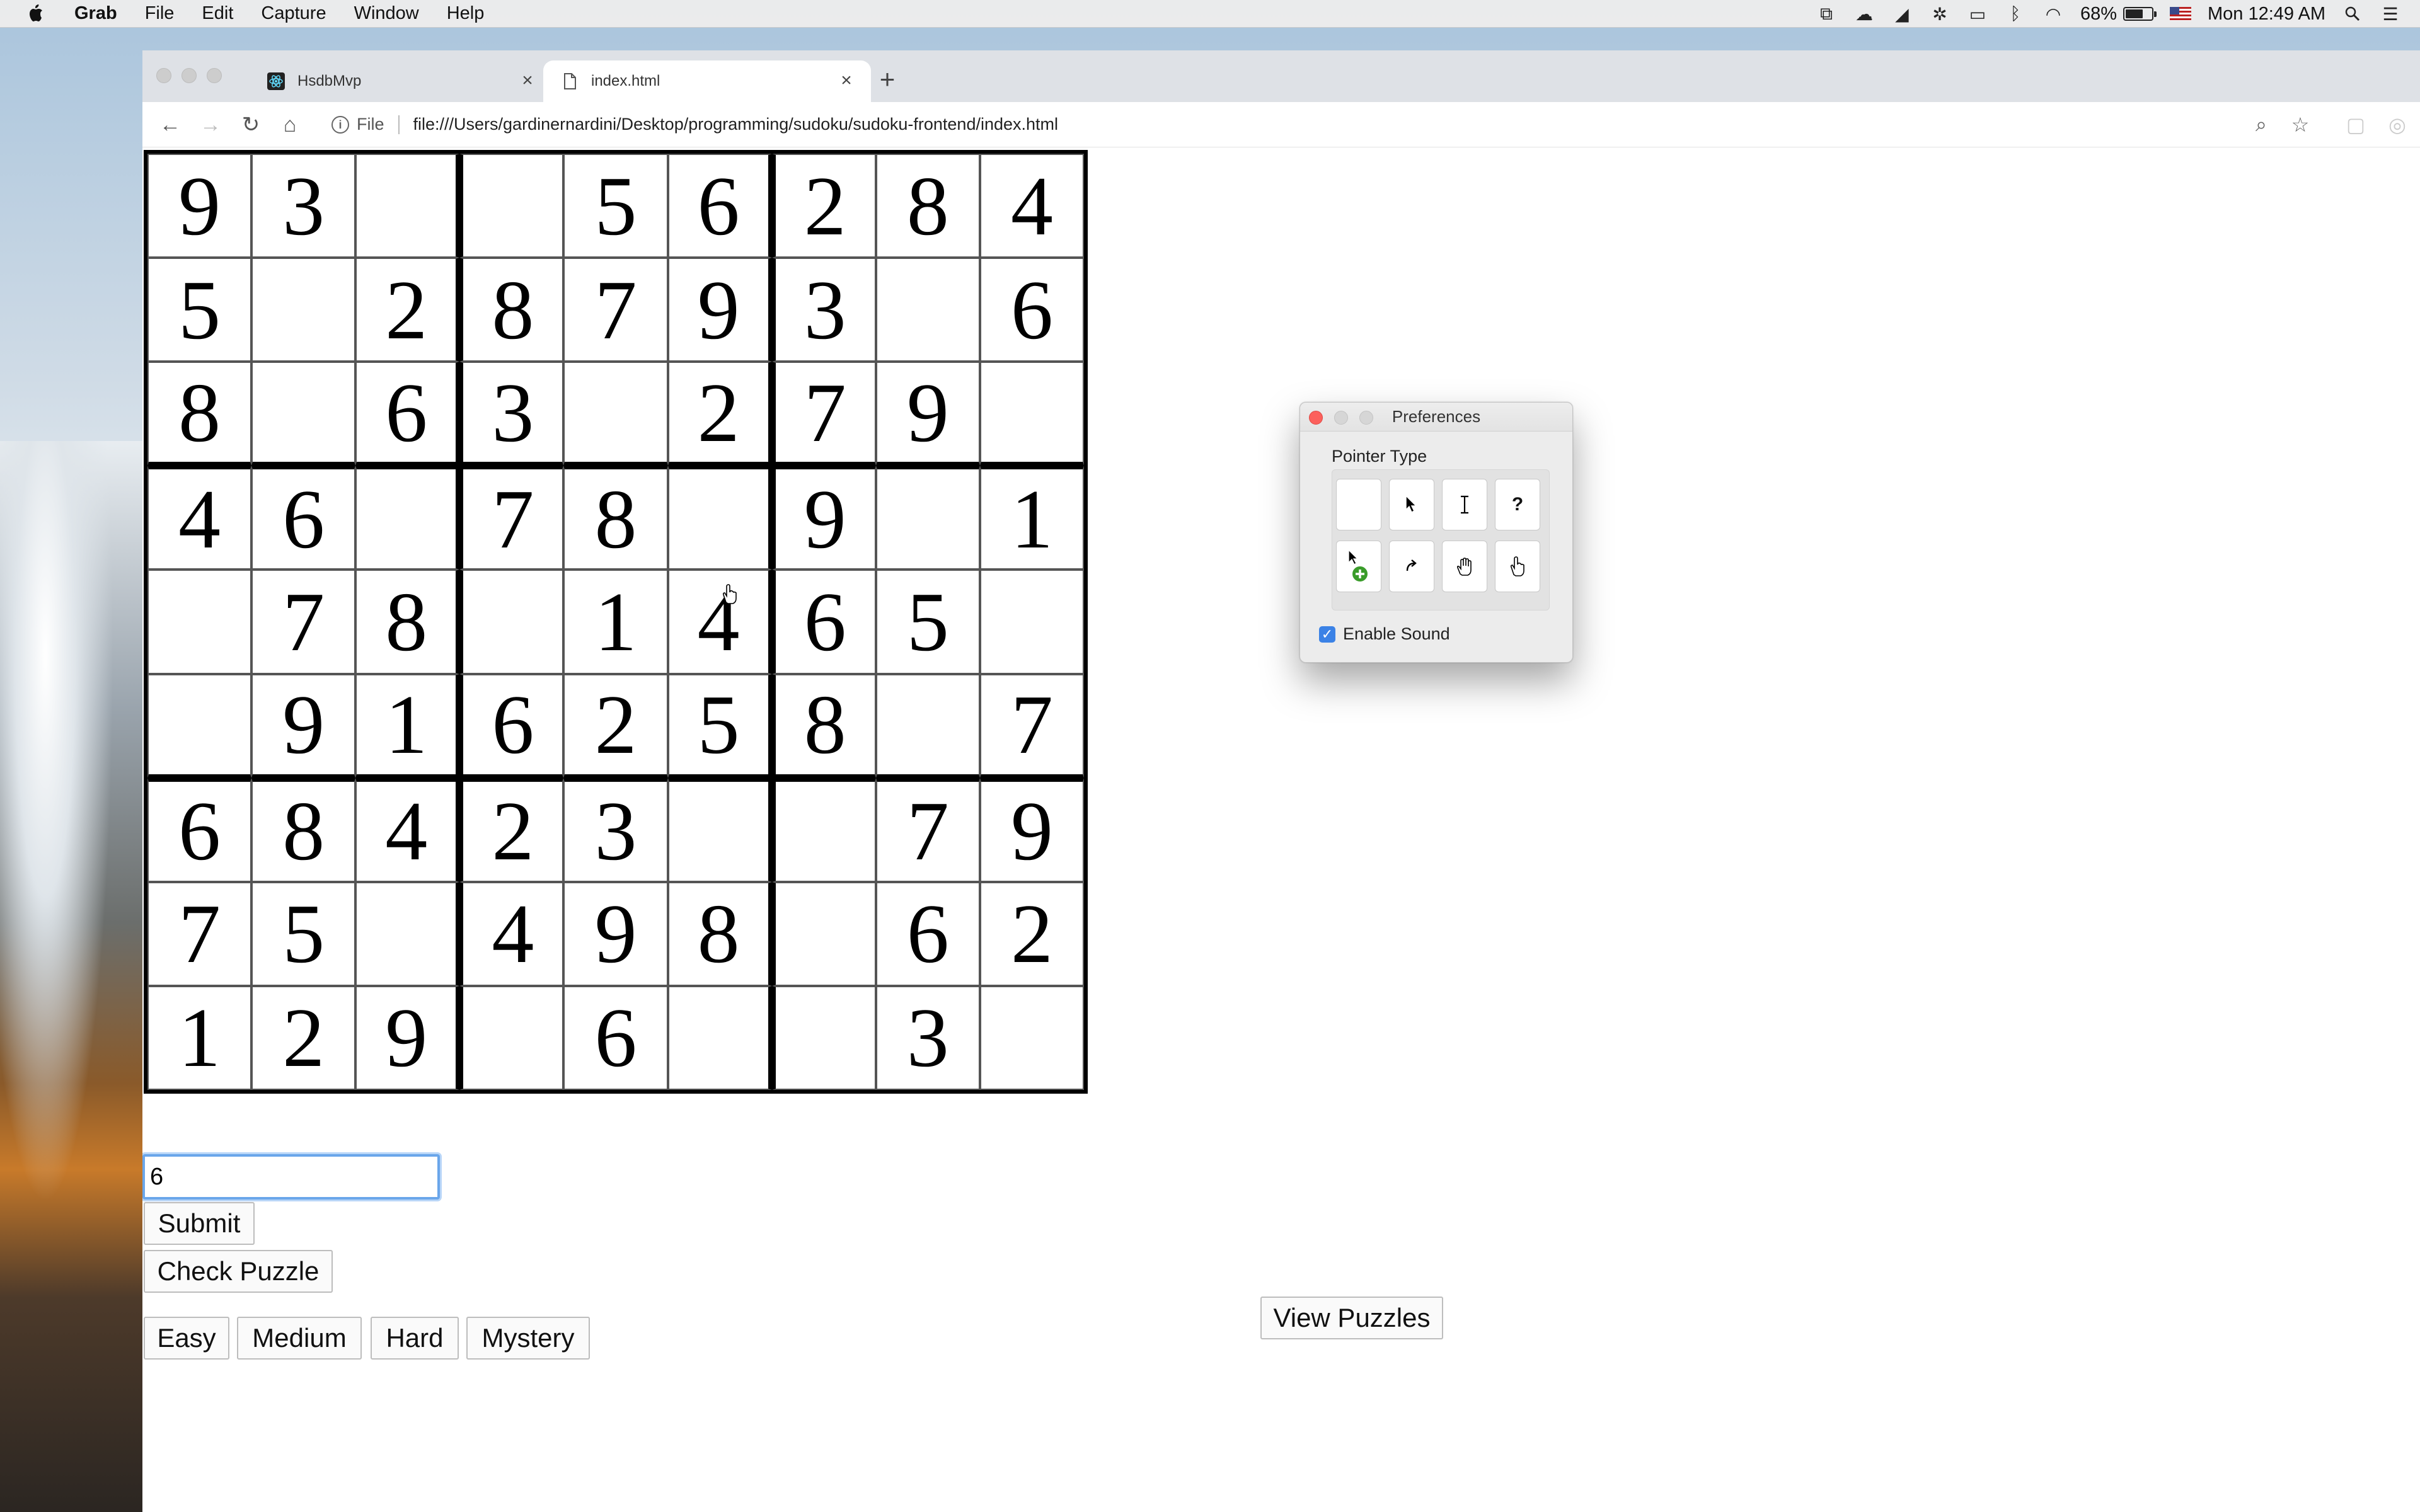  I want to click on checkmark-icon: ✓, so click(1327, 634).